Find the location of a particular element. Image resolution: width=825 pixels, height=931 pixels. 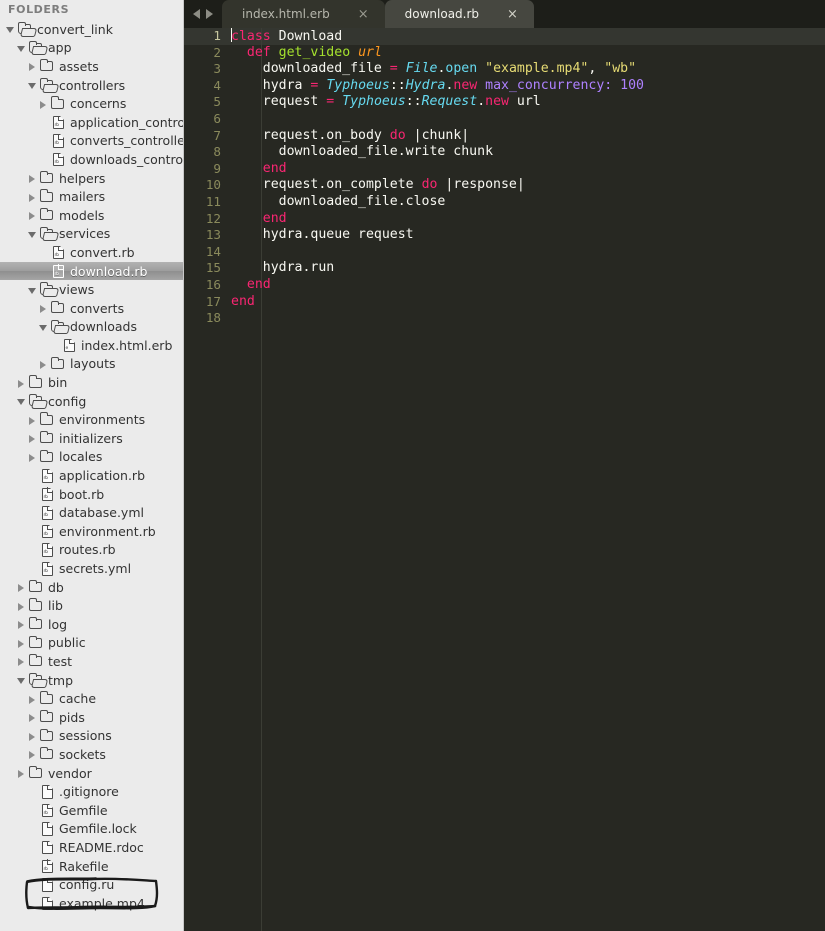

tree-item-lib: lib is located at coordinates (91, 605).